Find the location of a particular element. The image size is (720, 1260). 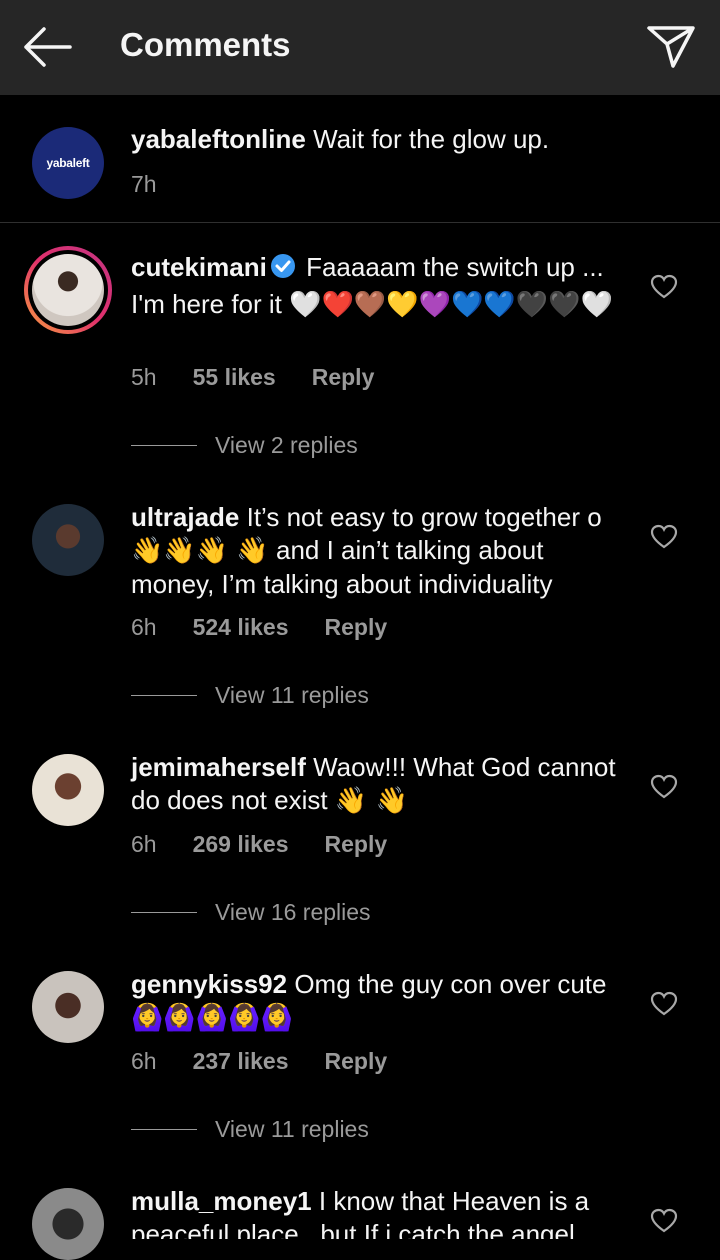

likes-count: 237 likes is located at coordinates (241, 1061).